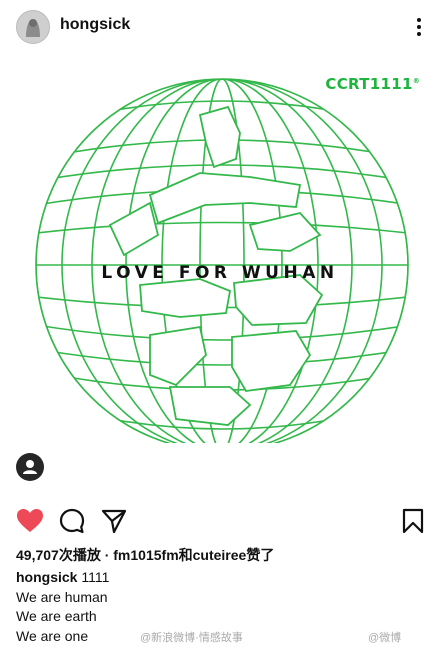 This screenshot has height=651, width=440. Describe the element at coordinates (385, 638) in the screenshot. I see `watermark-right: @微博` at that location.